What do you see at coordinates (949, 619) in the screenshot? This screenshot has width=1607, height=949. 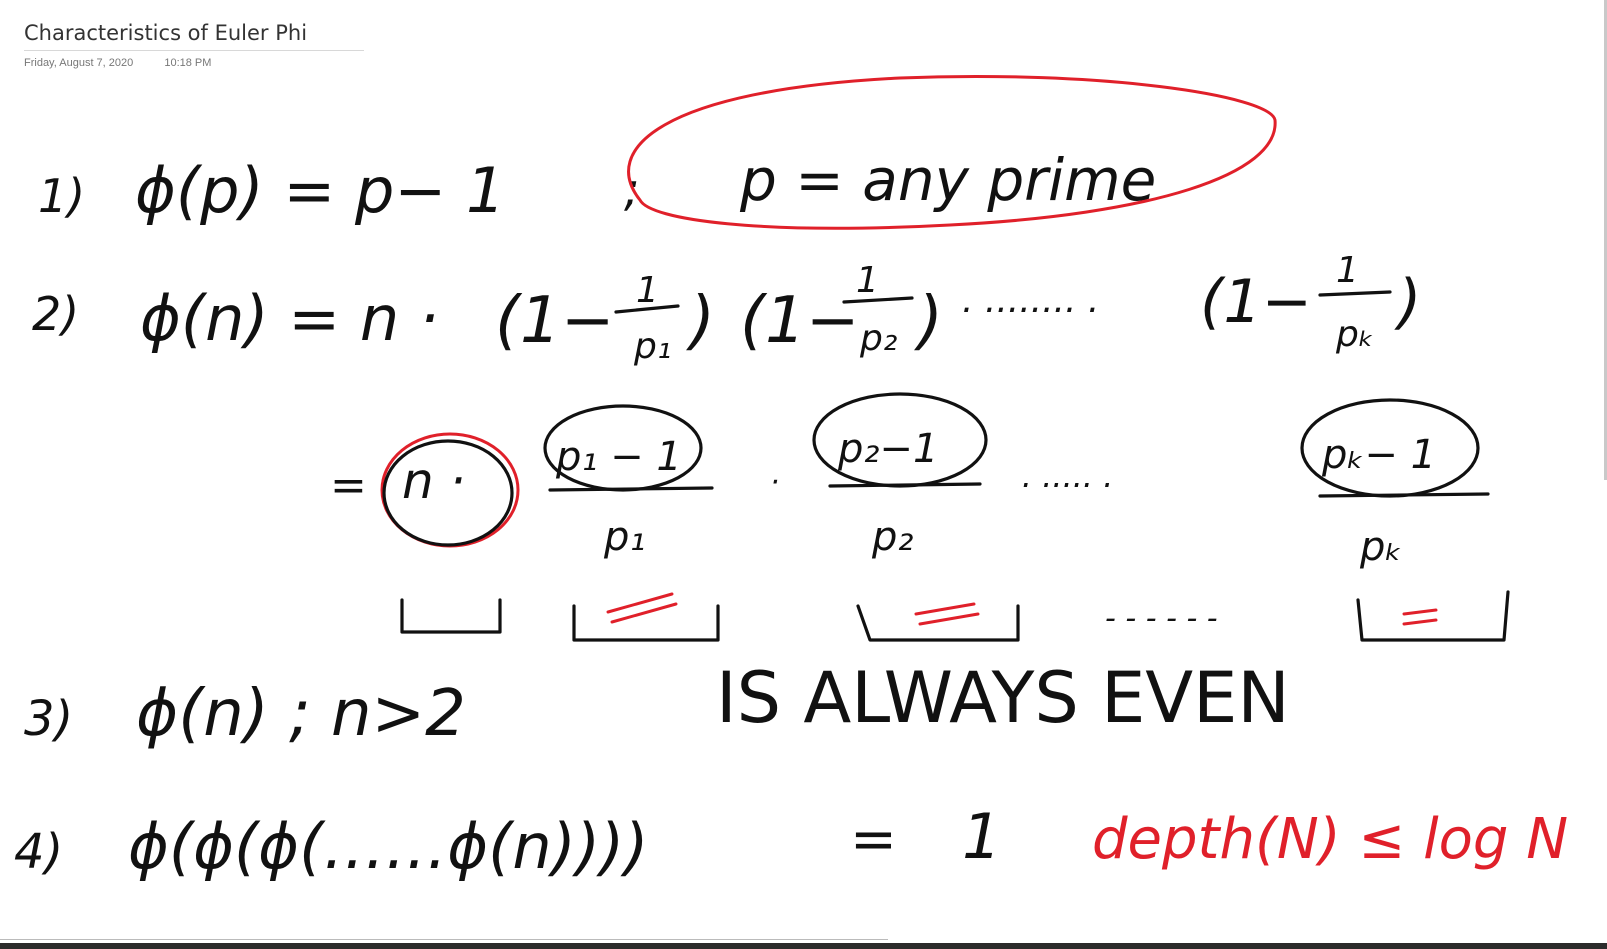 I see `red-mark-term2-b` at bounding box center [949, 619].